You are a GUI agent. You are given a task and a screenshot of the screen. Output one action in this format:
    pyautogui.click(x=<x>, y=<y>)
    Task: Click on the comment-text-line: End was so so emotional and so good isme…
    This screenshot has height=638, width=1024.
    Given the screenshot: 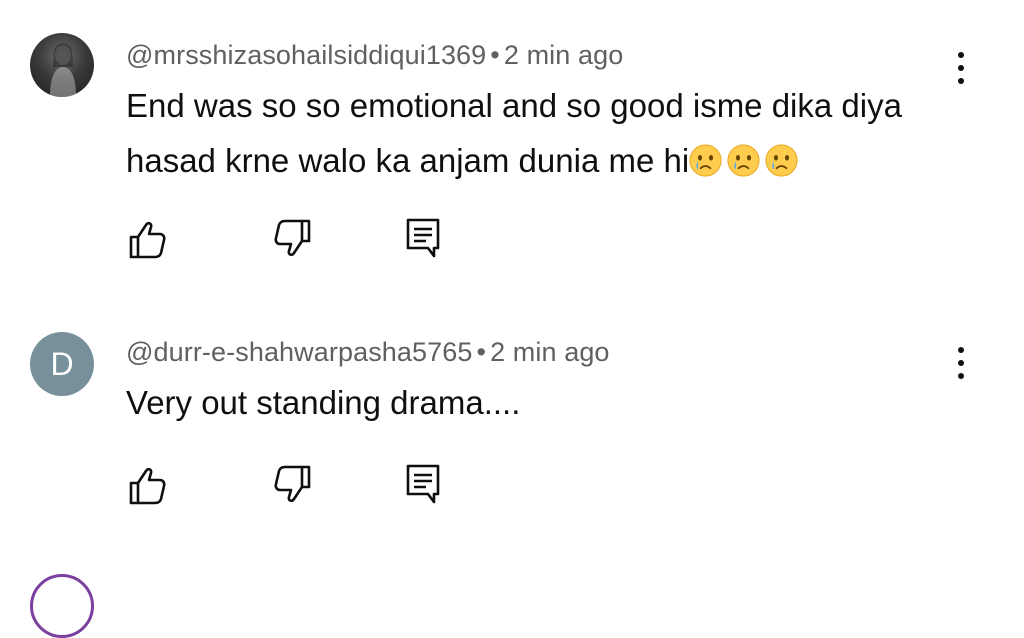 What is the action you would take?
    pyautogui.click(x=514, y=105)
    